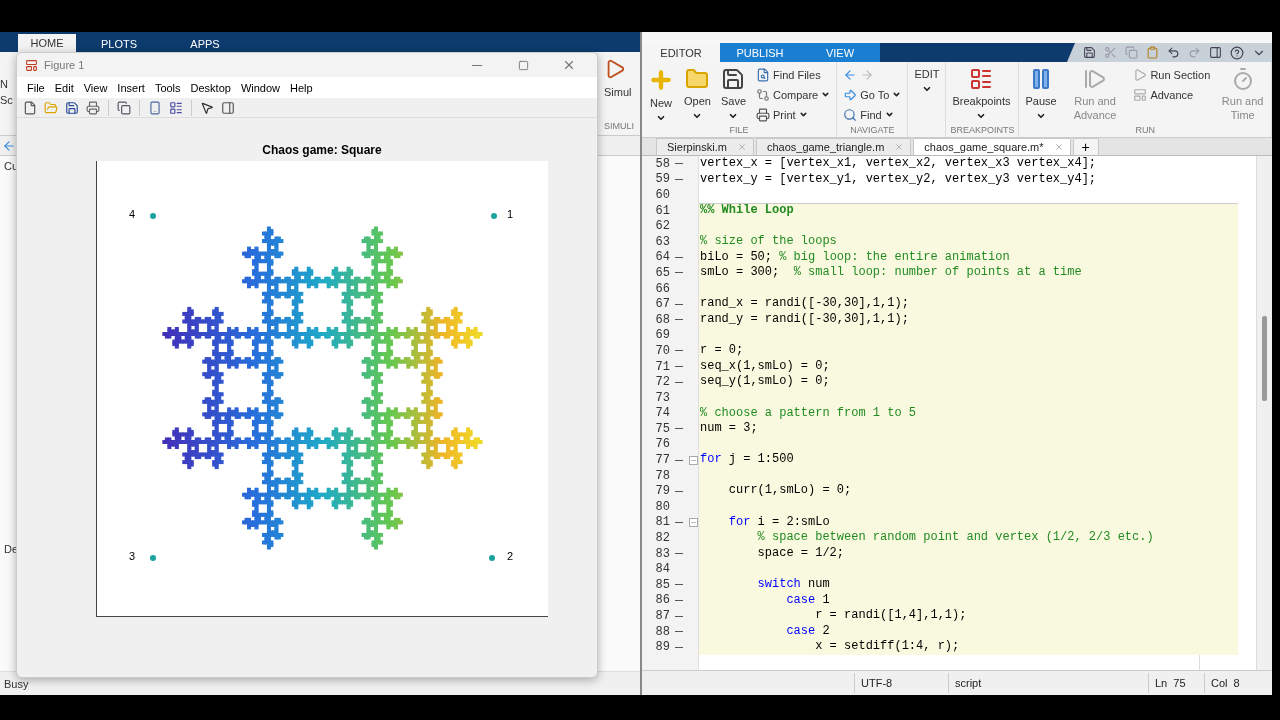 This screenshot has height=720, width=1280. I want to click on line-number: 81, so click(662, 522).